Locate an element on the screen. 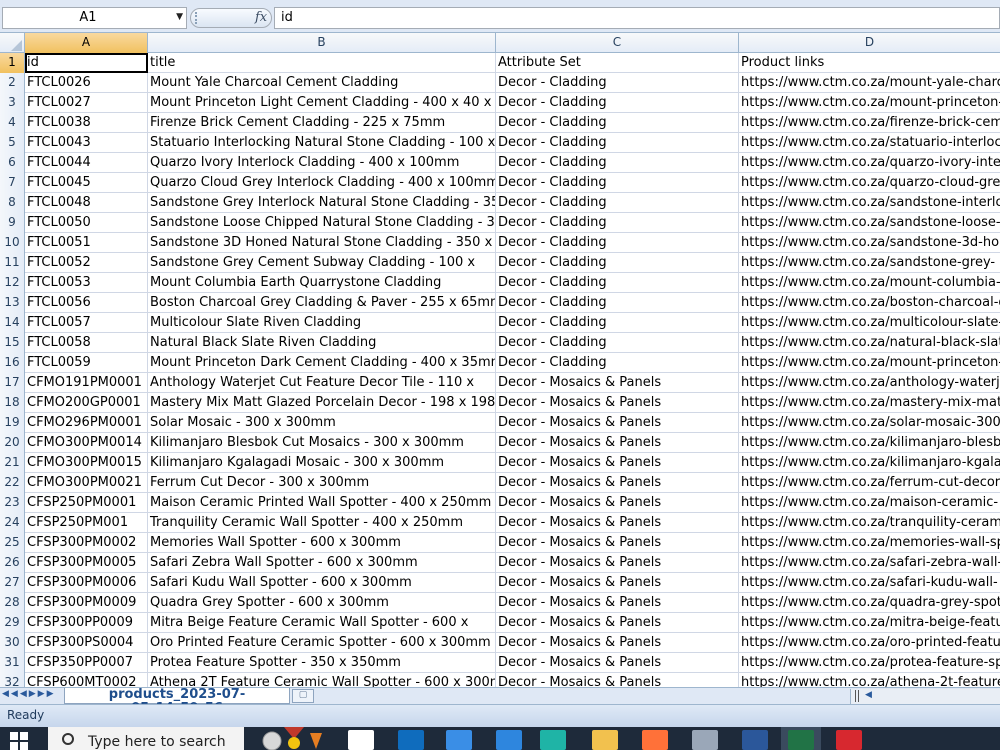  chevron-down-icon: ▼ is located at coordinates (179, 17).